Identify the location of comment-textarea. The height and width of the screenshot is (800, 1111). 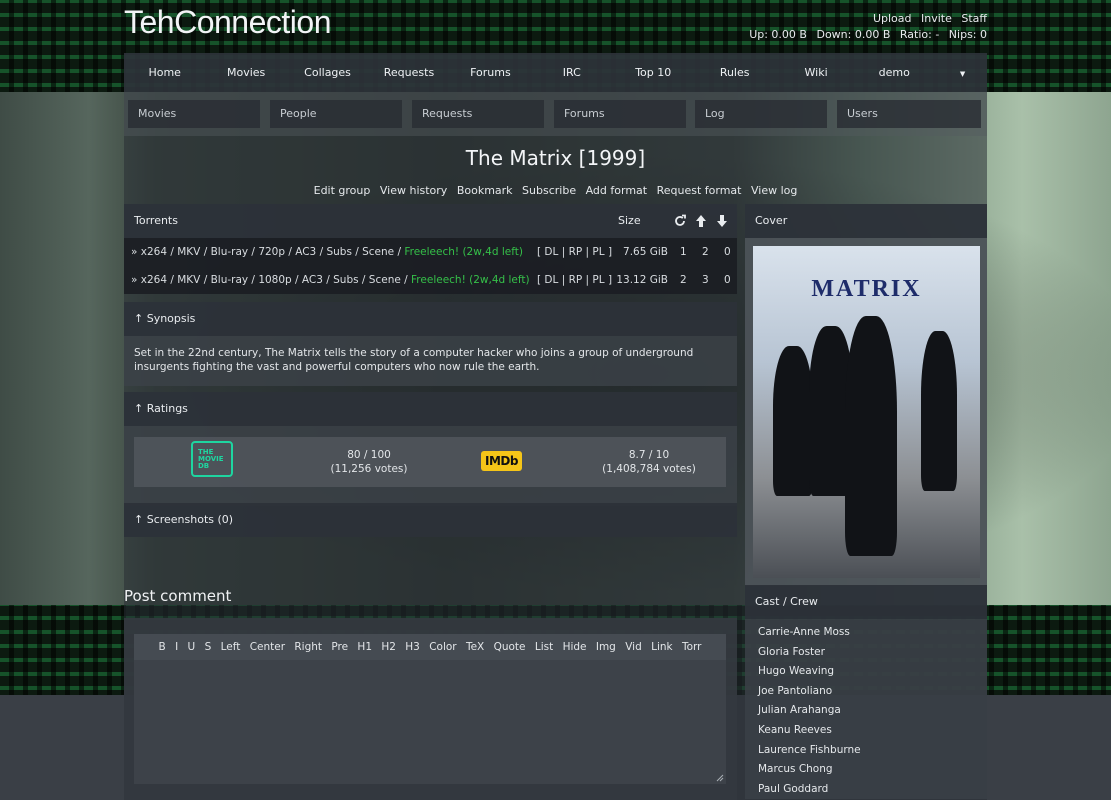
(430, 722).